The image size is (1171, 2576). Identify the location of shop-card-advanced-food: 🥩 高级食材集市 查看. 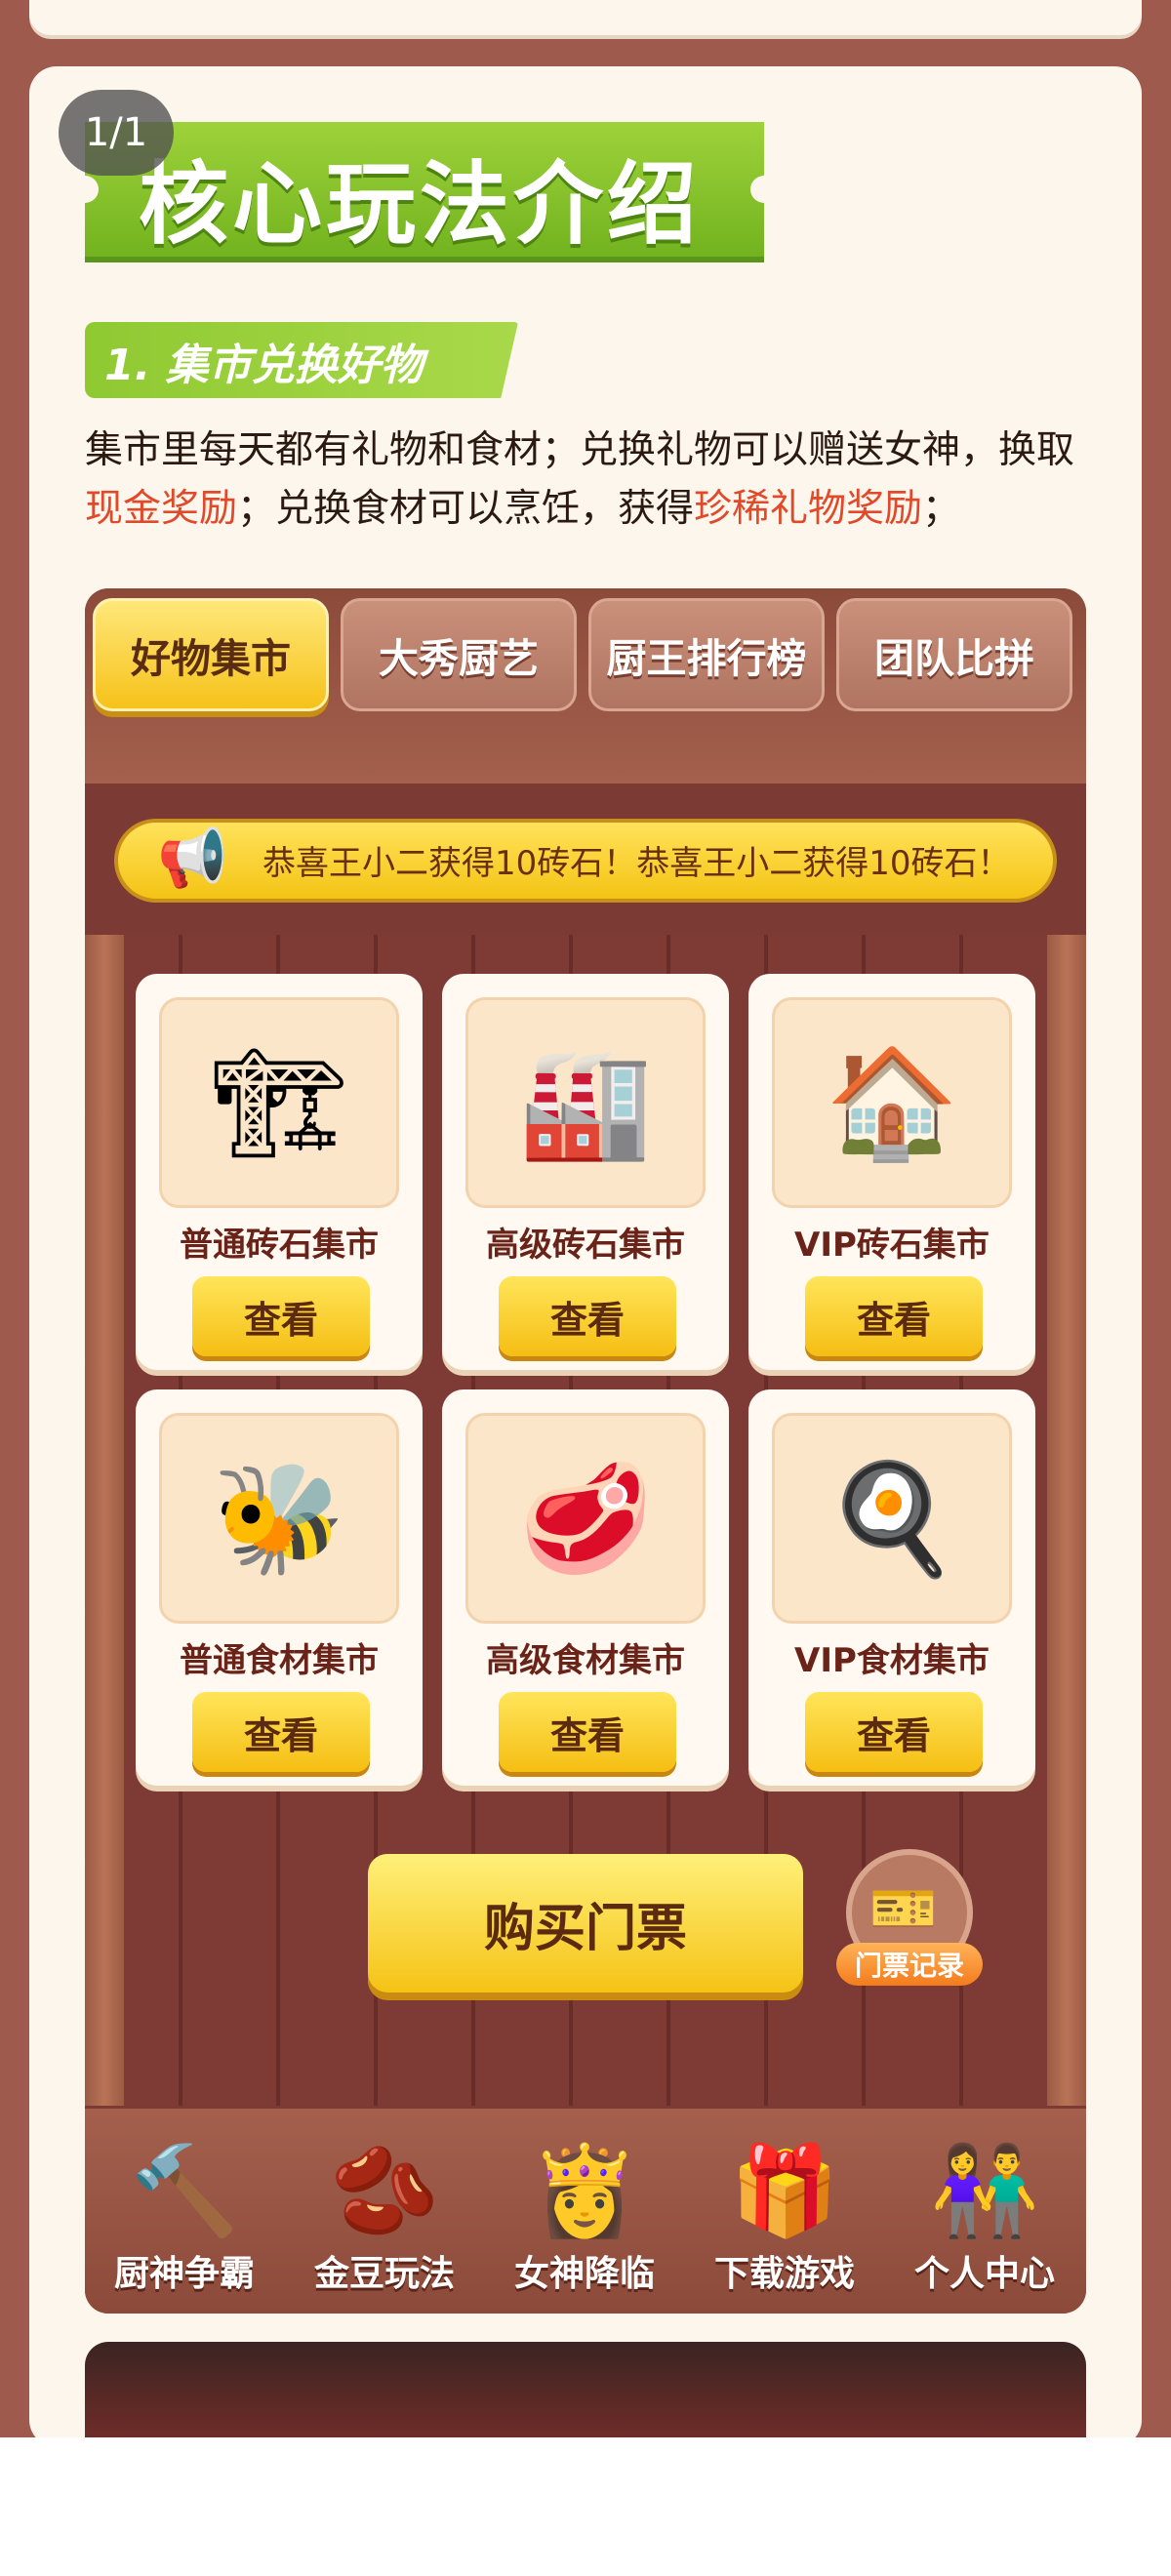
(585, 1587).